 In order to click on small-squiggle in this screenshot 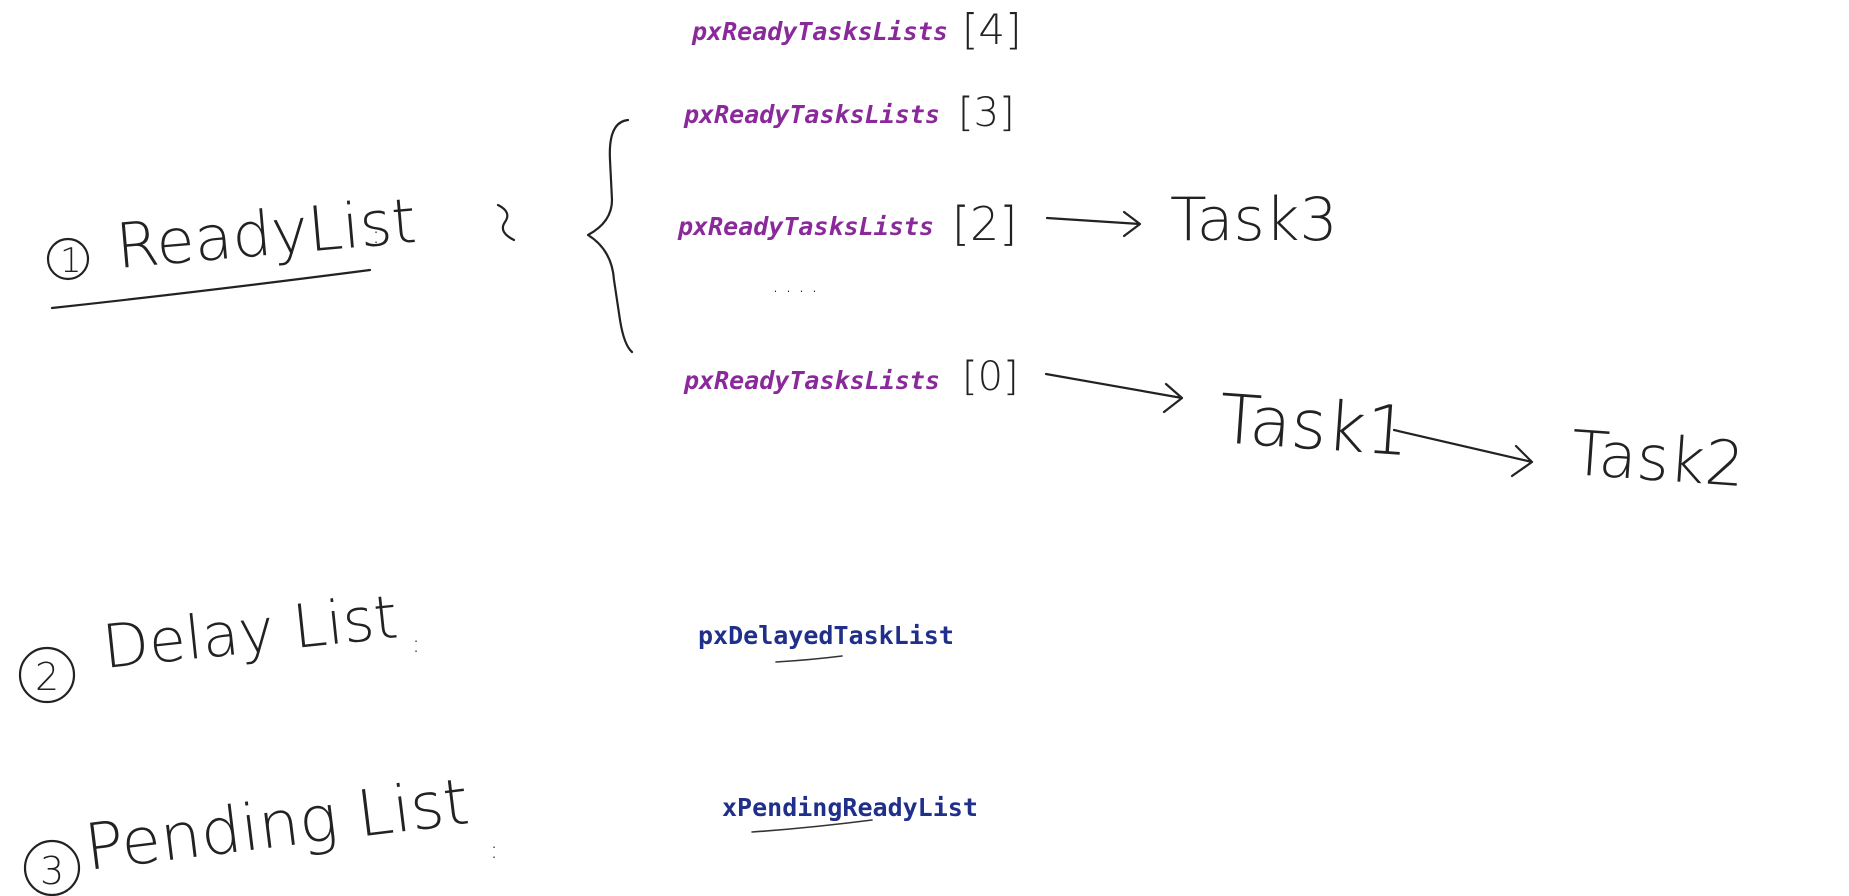, I will do `click(506, 222)`.